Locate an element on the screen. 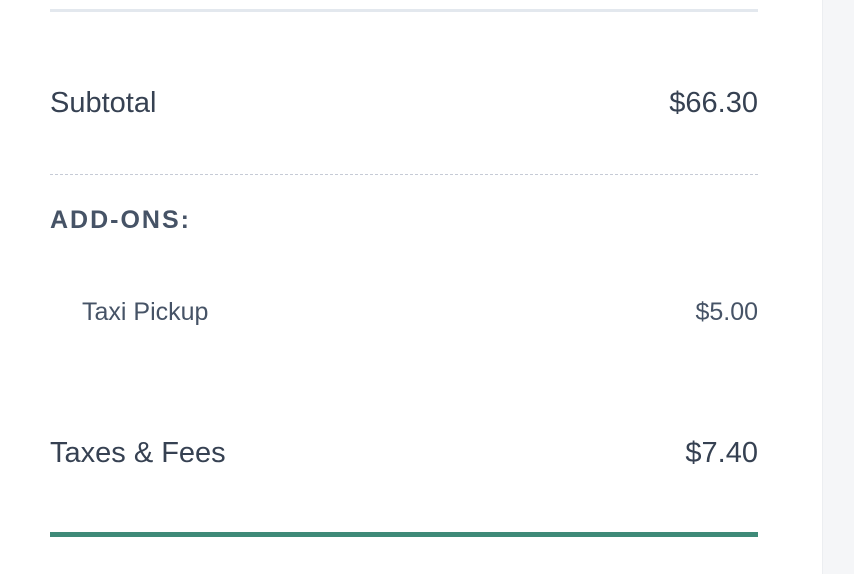 This screenshot has height=574, width=854. taxes-fees-label: Taxes & Fees is located at coordinates (138, 452).